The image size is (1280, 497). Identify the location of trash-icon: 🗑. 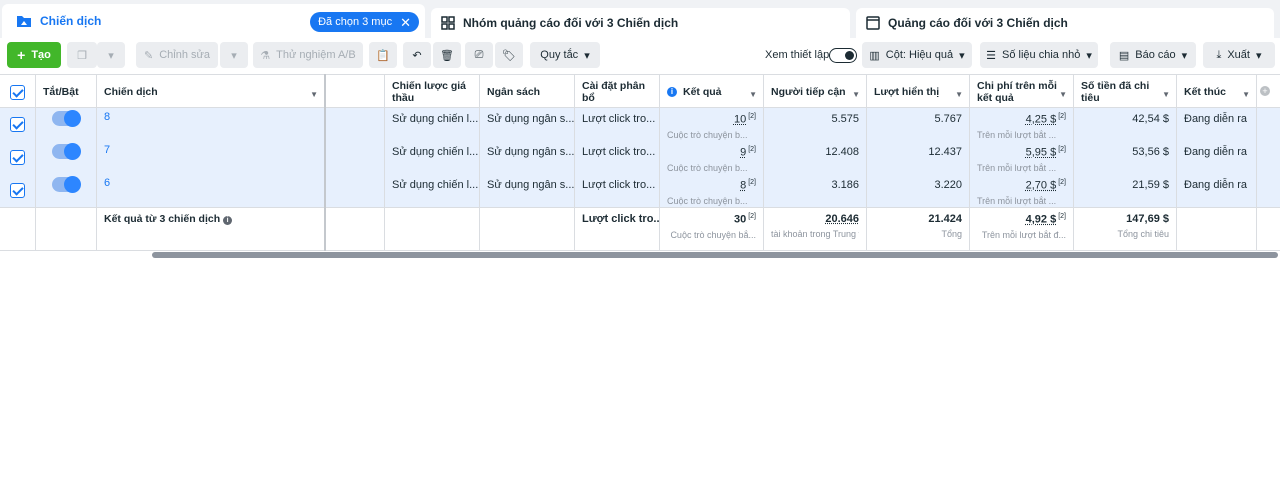
(447, 55).